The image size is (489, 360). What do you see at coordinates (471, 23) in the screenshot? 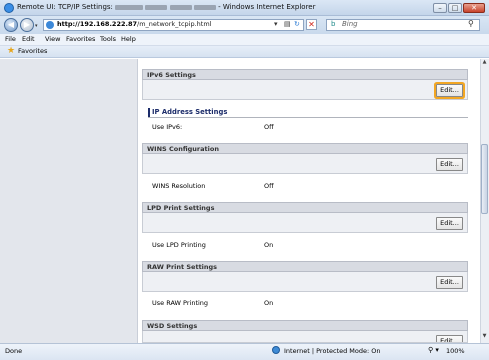
I see `search-icon: ⚲` at bounding box center [471, 23].